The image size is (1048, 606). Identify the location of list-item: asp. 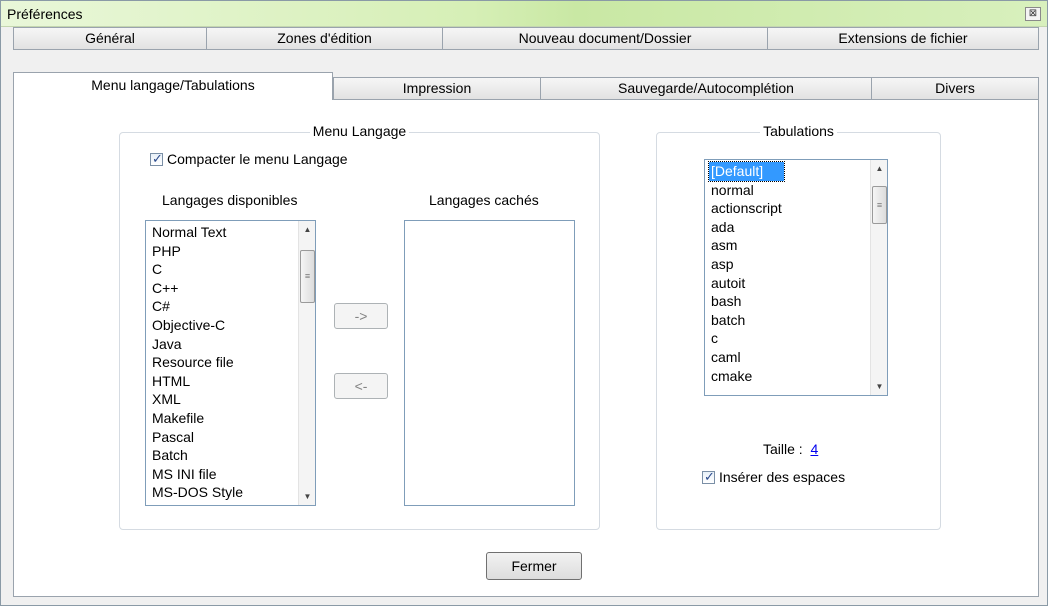
(746, 264).